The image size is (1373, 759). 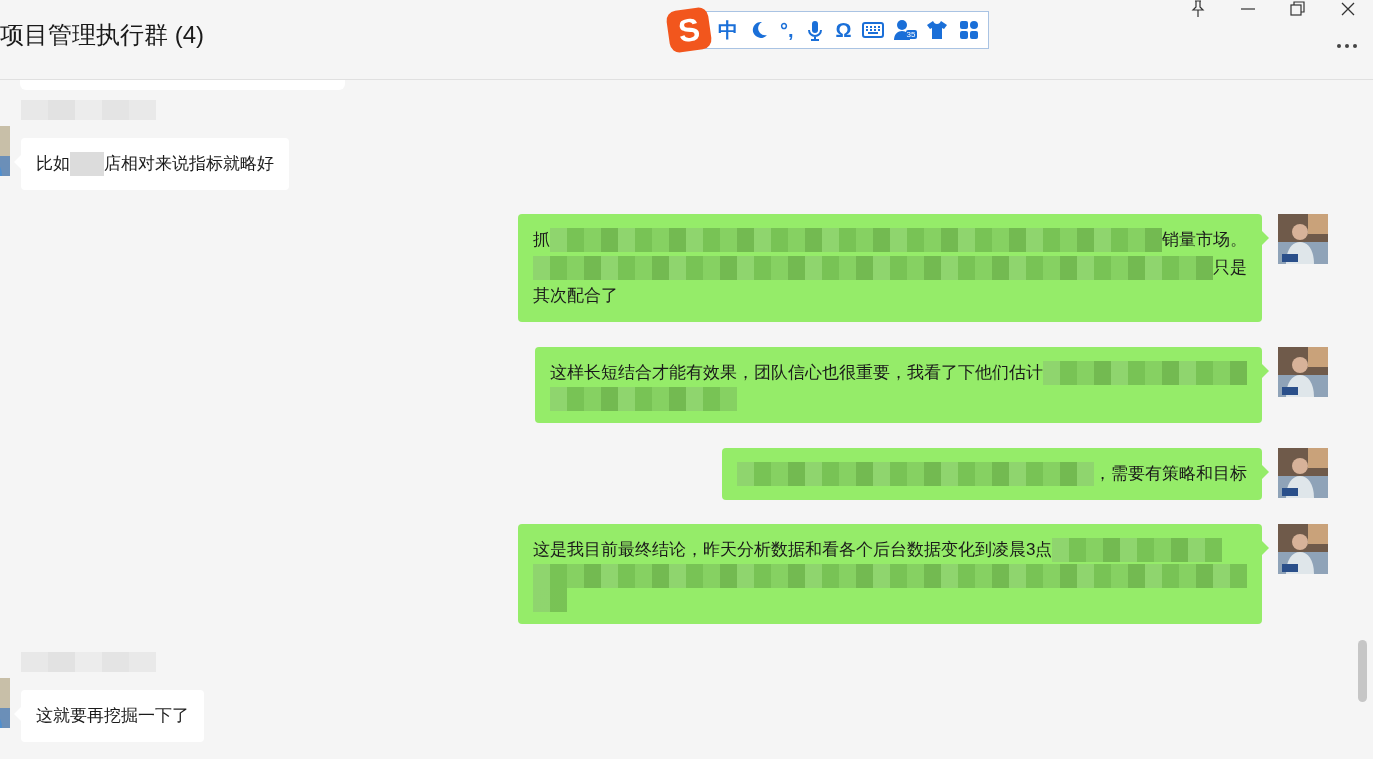 What do you see at coordinates (541, 240) in the screenshot?
I see `message-text: 抓` at bounding box center [541, 240].